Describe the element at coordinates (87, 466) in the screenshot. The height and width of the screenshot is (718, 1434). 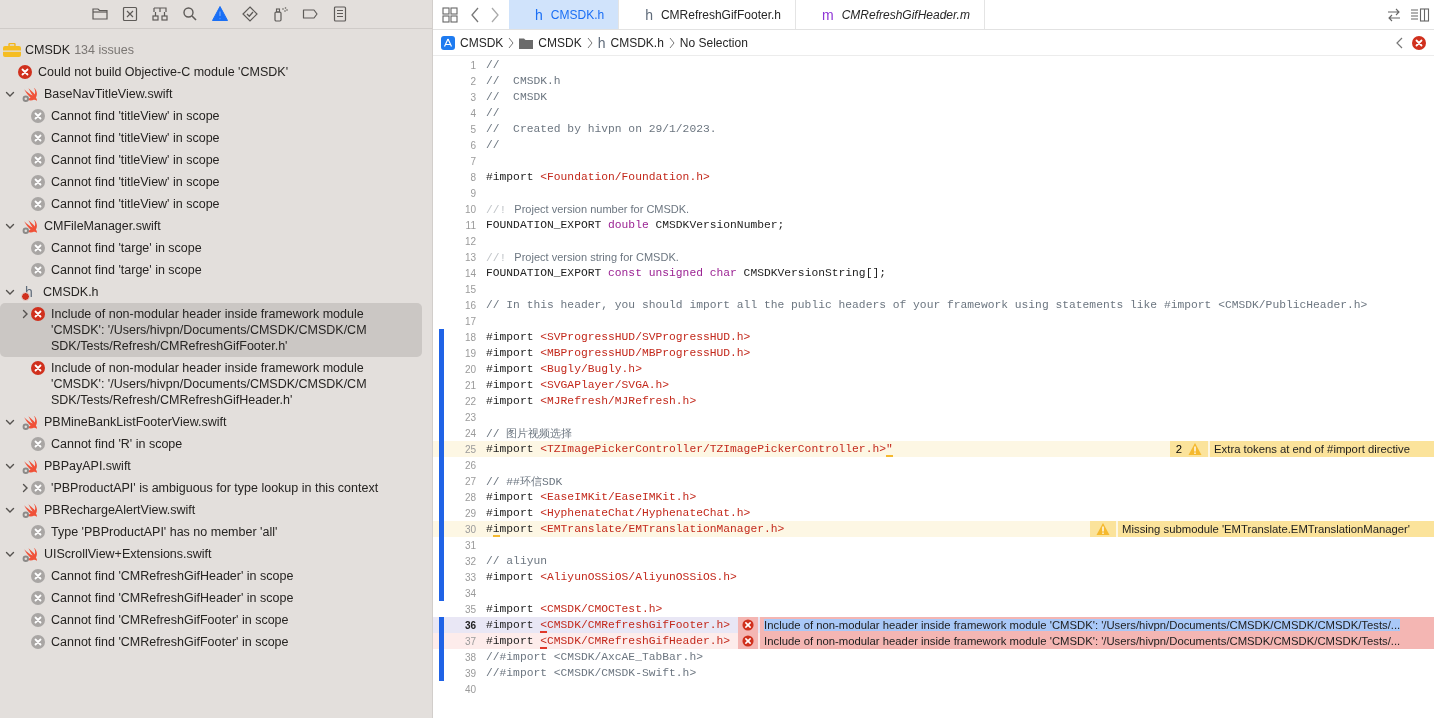
I see `file-name: PBPayAPI.swift` at that location.